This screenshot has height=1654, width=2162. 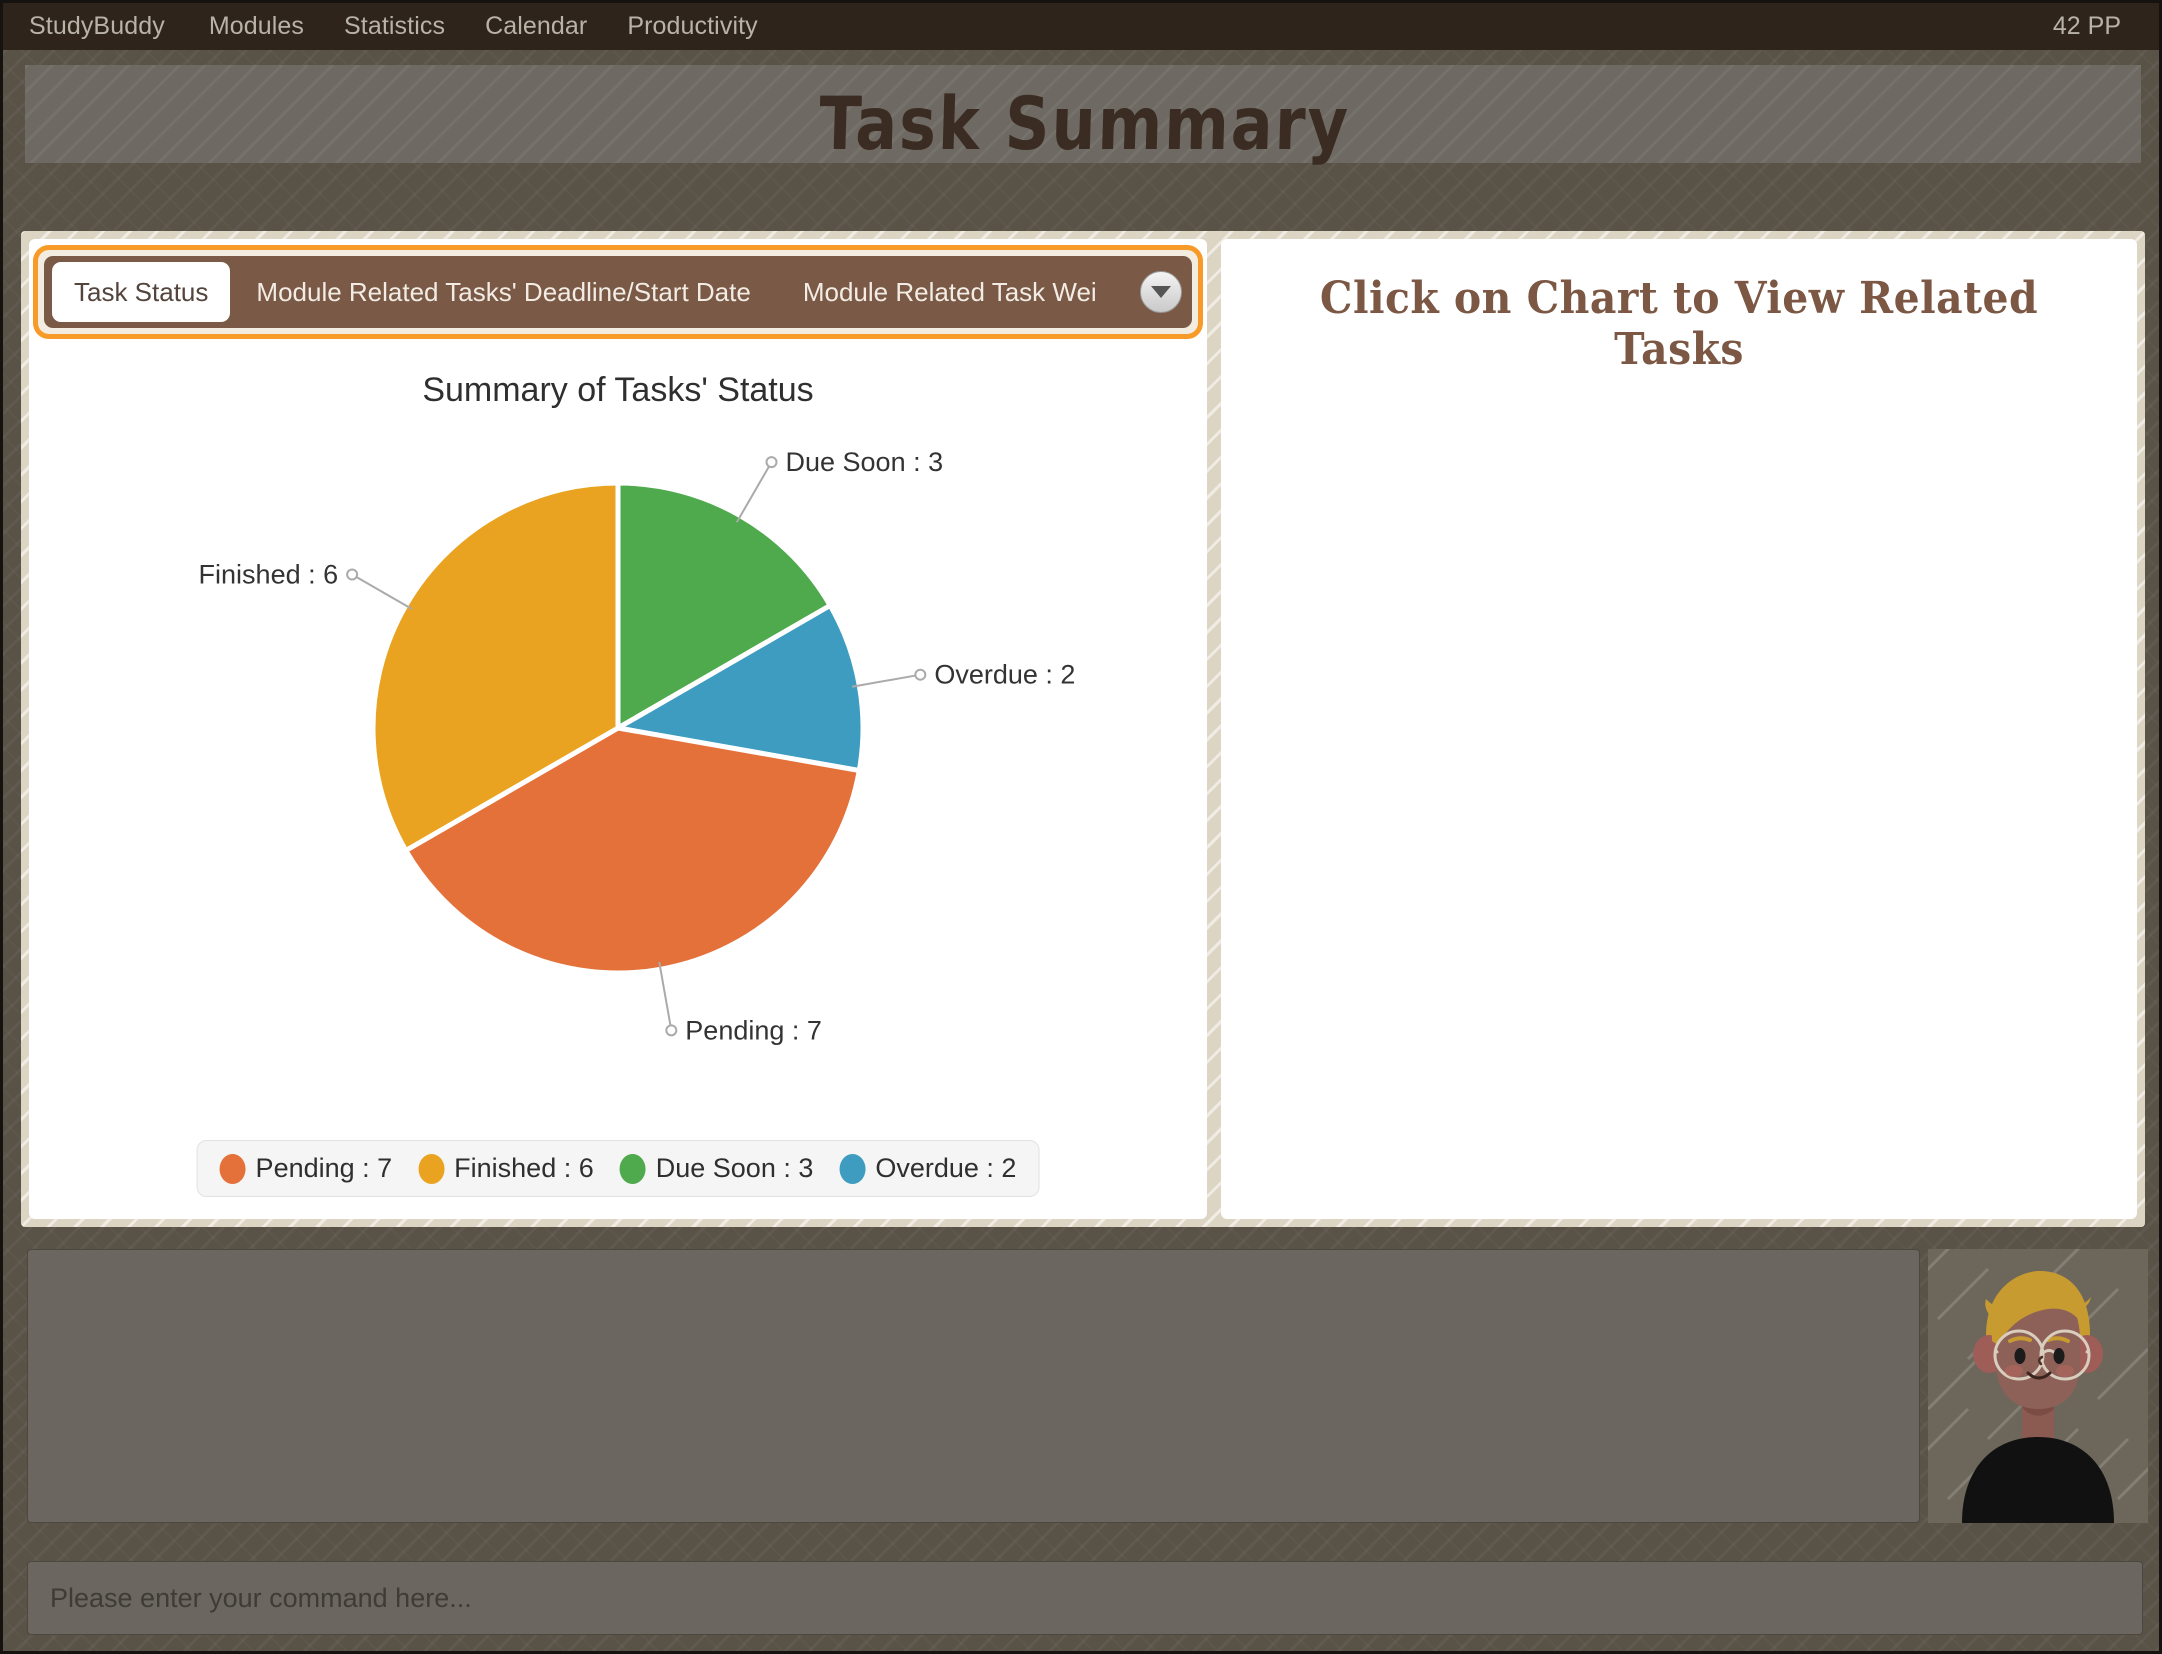 I want to click on chart-title: Summary of Tasks' Status, so click(x=618, y=390).